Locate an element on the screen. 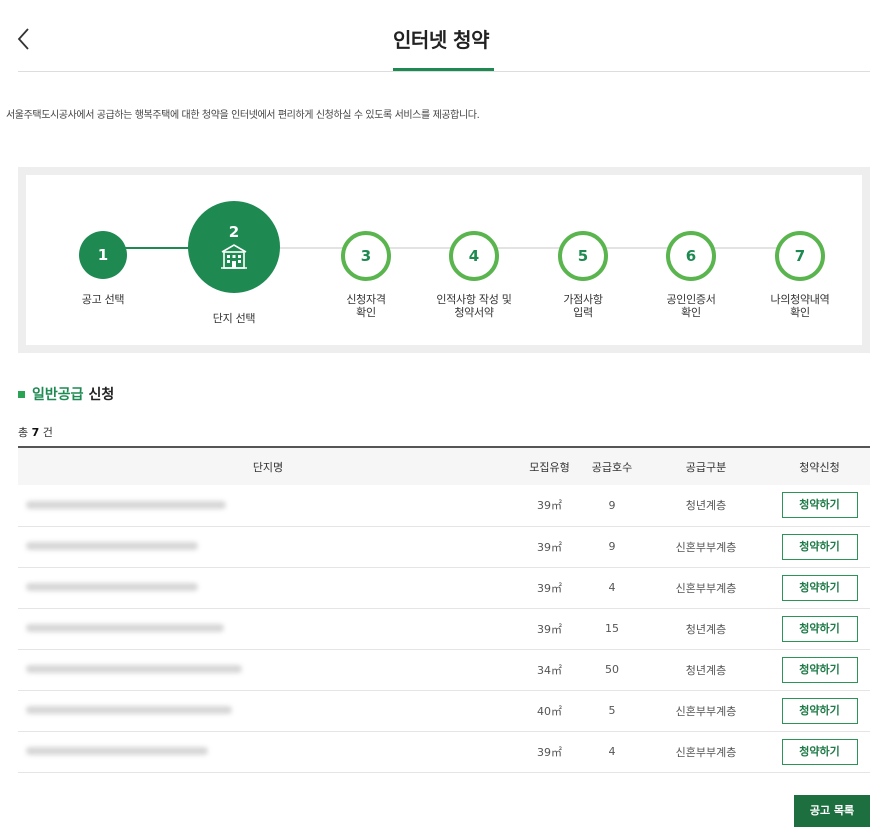  step-3-label-line1: 신청자격 is located at coordinates (366, 299).